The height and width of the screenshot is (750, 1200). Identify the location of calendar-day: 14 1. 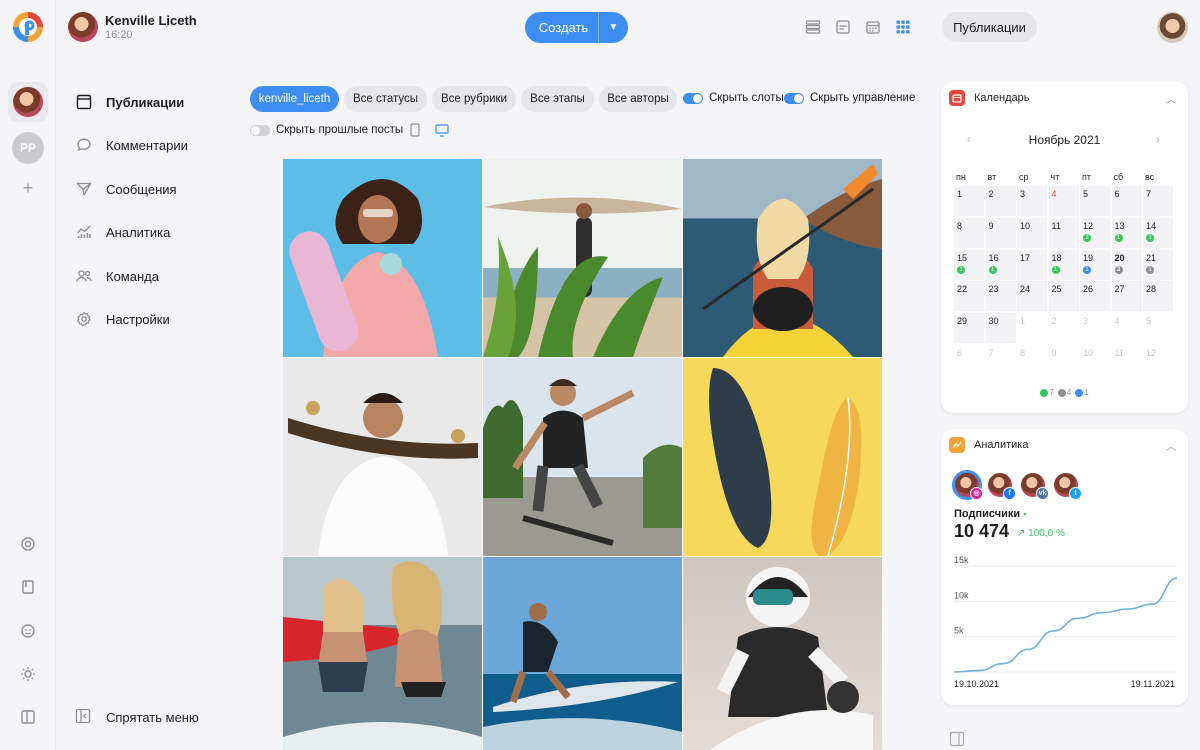
(1158, 232).